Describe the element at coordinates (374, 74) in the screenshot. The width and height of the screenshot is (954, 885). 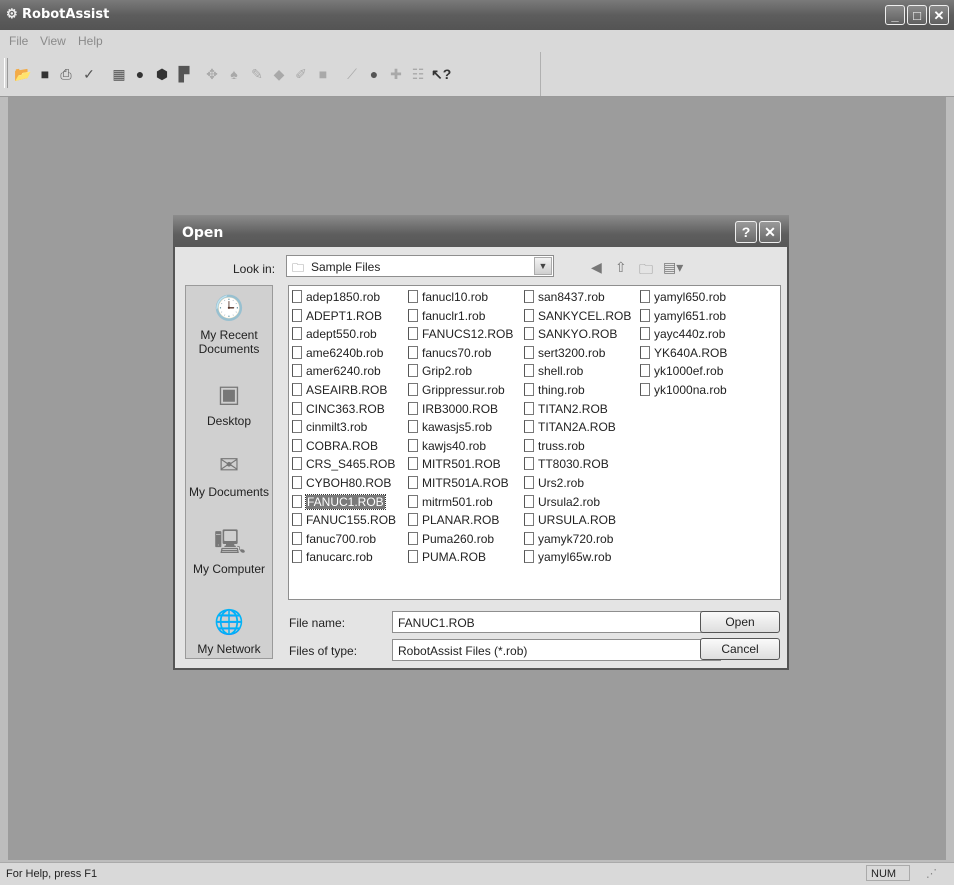
I see `circle-icon: ●` at that location.